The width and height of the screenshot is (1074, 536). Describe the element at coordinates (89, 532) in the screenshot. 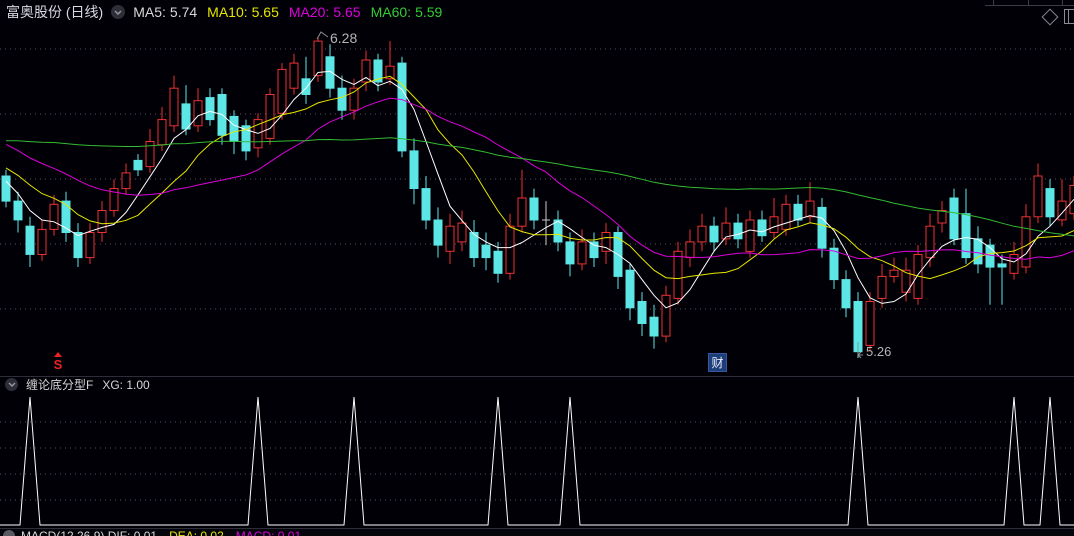

I see `clipped-text-segment: MACD(12,26,9) DIF: 0.01` at that location.